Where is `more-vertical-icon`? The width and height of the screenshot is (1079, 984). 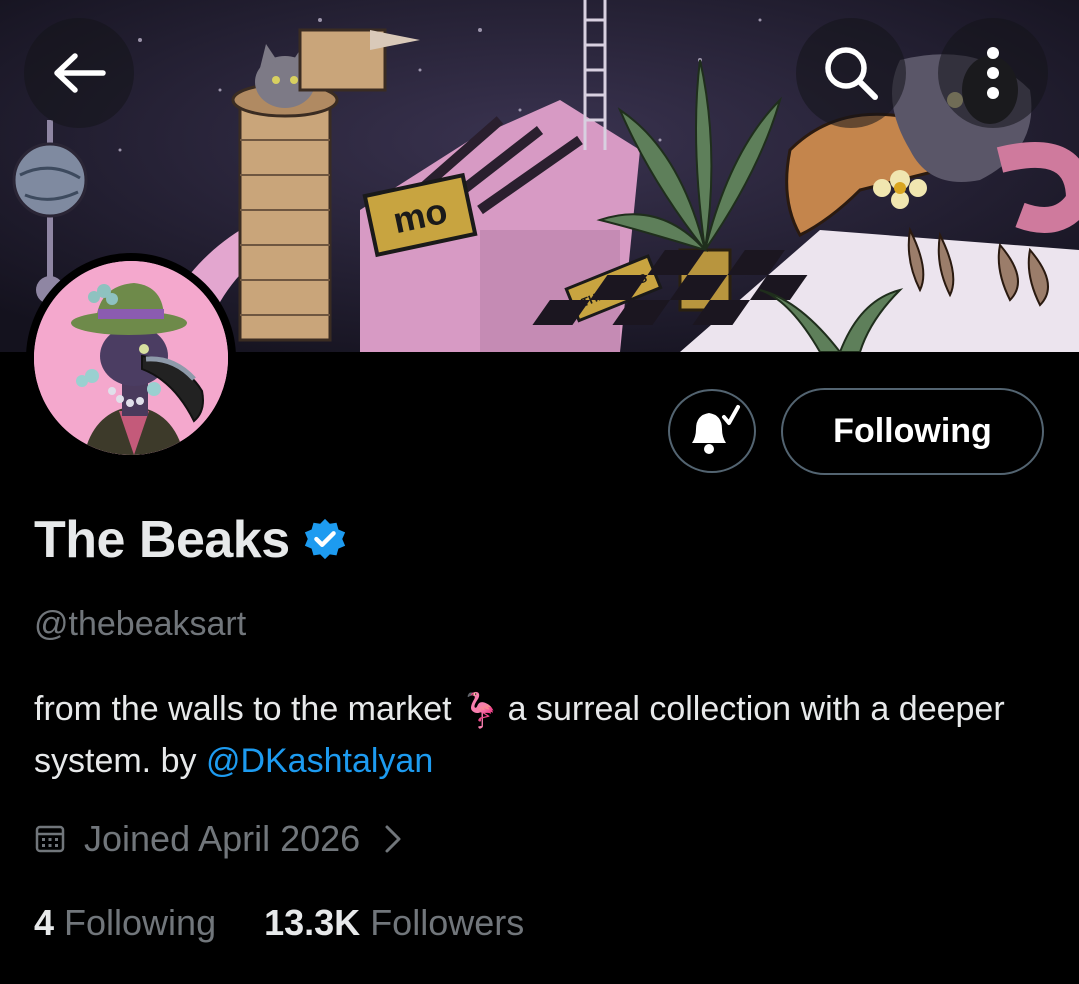 more-vertical-icon is located at coordinates (993, 73).